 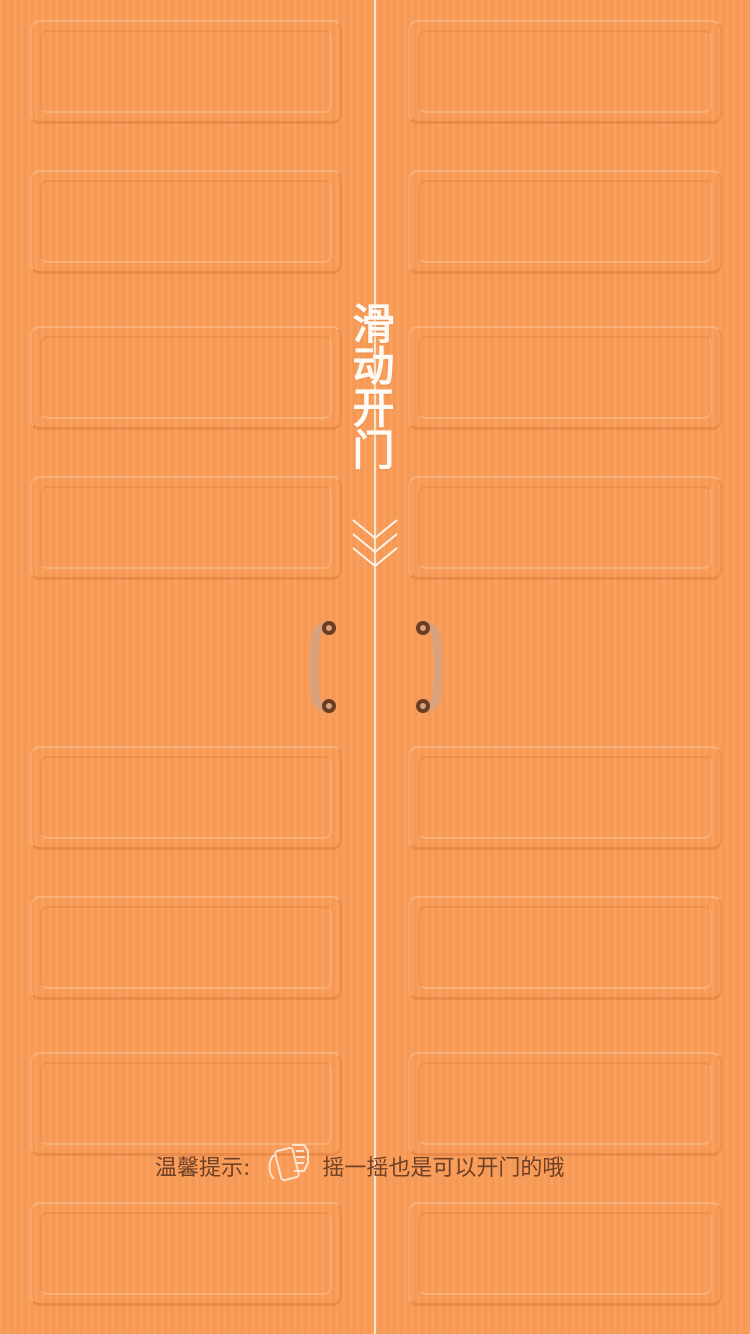 What do you see at coordinates (203, 1168) in the screenshot?
I see `tip-label: 温馨提示:` at bounding box center [203, 1168].